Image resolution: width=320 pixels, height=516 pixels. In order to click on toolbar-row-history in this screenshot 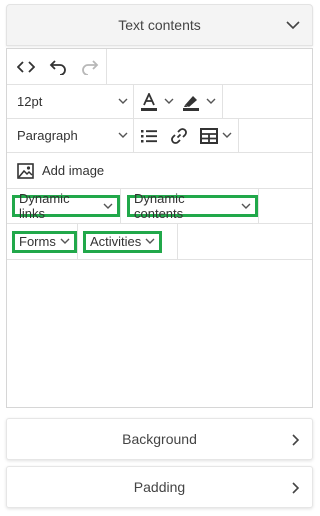, I will do `click(159, 67)`.